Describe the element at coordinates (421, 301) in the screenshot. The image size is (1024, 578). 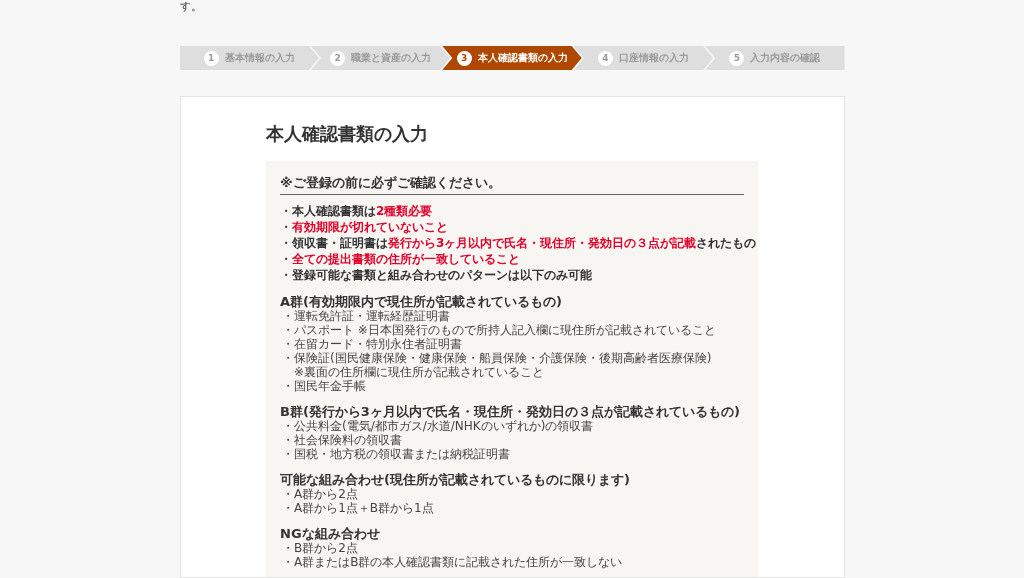
I see `group-heading: A群(有効期限内で現住所が記載されているもの)` at that location.